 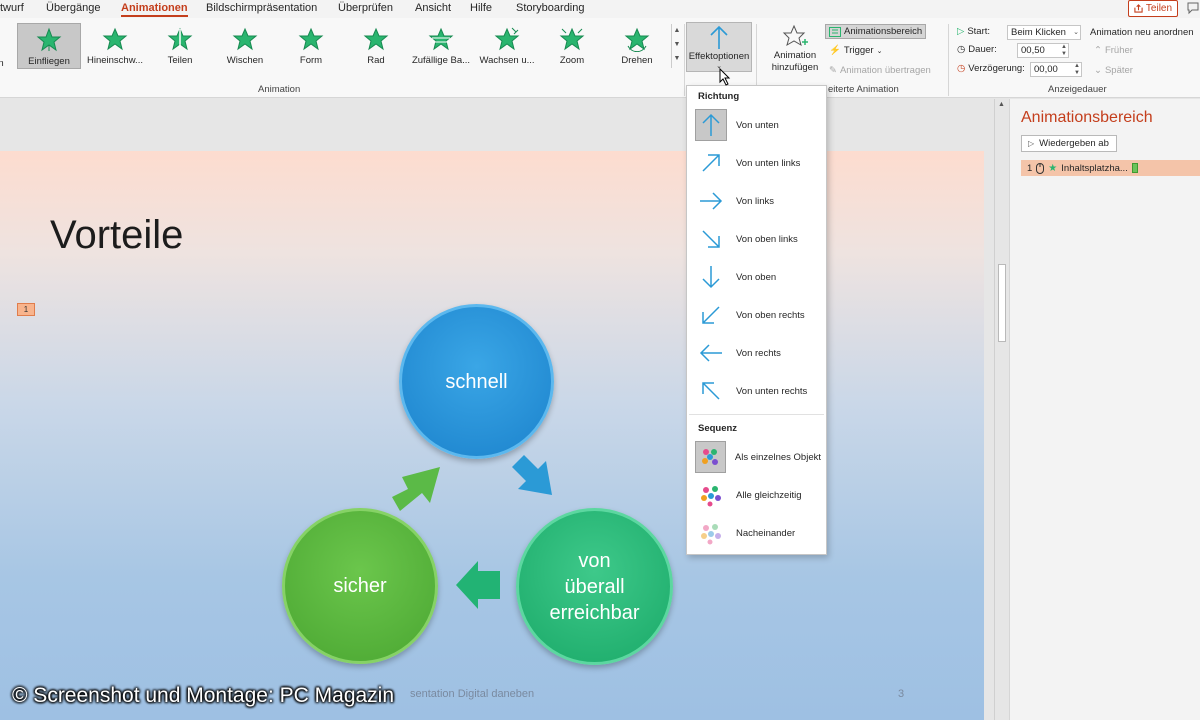 What do you see at coordinates (1031, 143) in the screenshot?
I see `play-icon: ▷` at bounding box center [1031, 143].